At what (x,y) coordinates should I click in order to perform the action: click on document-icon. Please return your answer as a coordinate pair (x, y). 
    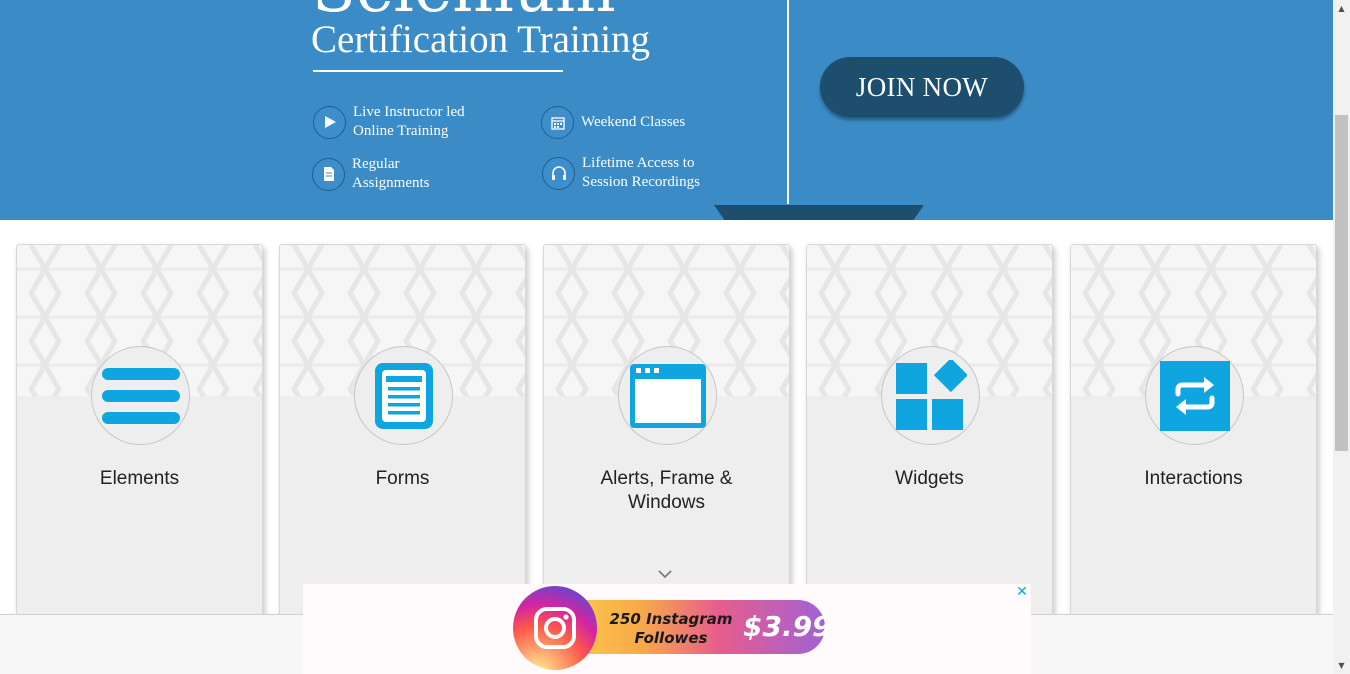
    Looking at the image, I should click on (328, 174).